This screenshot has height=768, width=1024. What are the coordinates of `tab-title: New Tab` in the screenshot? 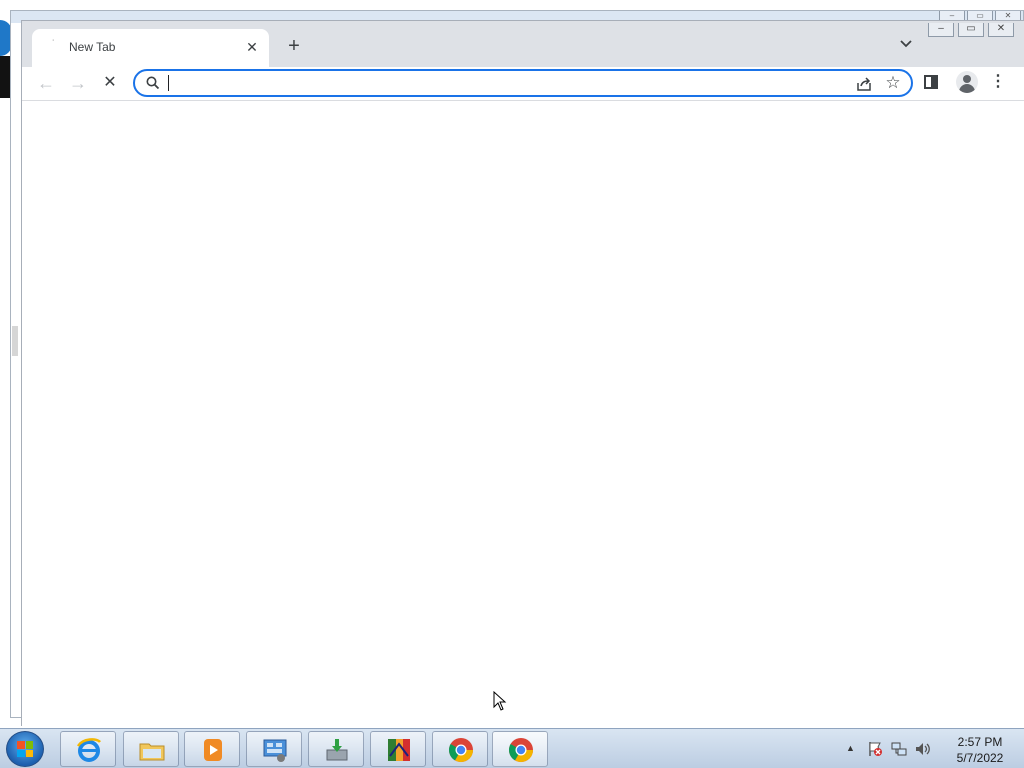 It's located at (92, 47).